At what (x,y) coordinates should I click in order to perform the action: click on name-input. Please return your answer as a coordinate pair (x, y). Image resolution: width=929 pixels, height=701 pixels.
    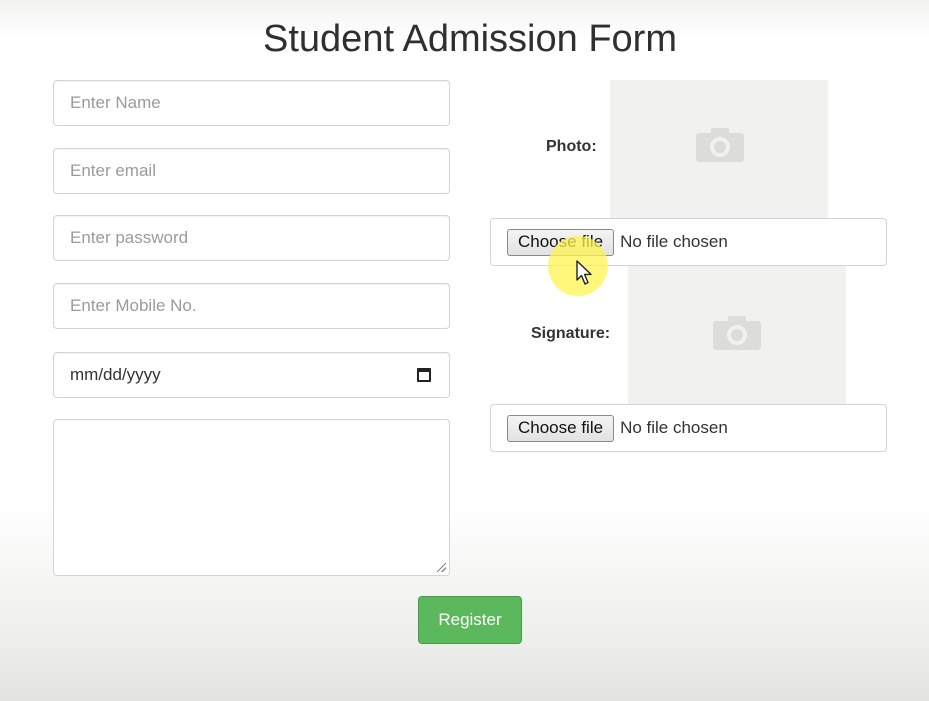
    Looking at the image, I should click on (251, 103).